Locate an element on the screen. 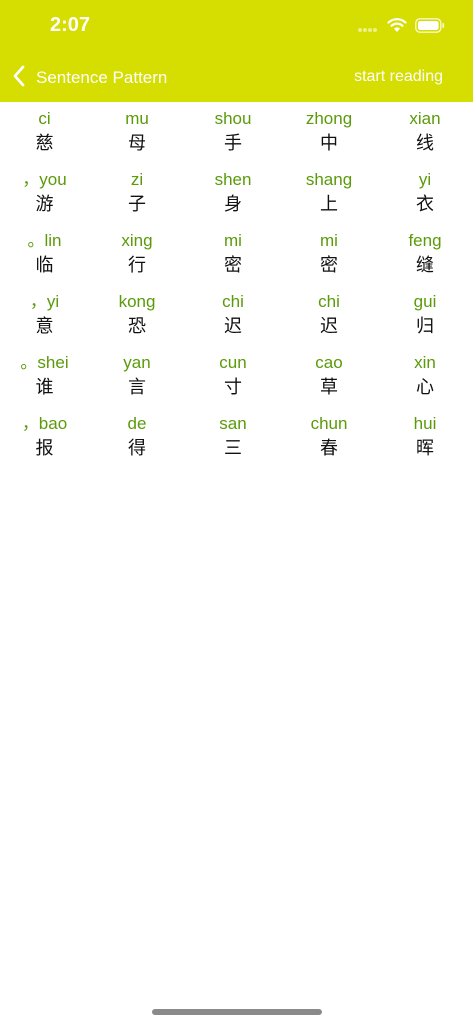 The height and width of the screenshot is (1024, 473). character-cell: shang 上 is located at coordinates (329, 197).